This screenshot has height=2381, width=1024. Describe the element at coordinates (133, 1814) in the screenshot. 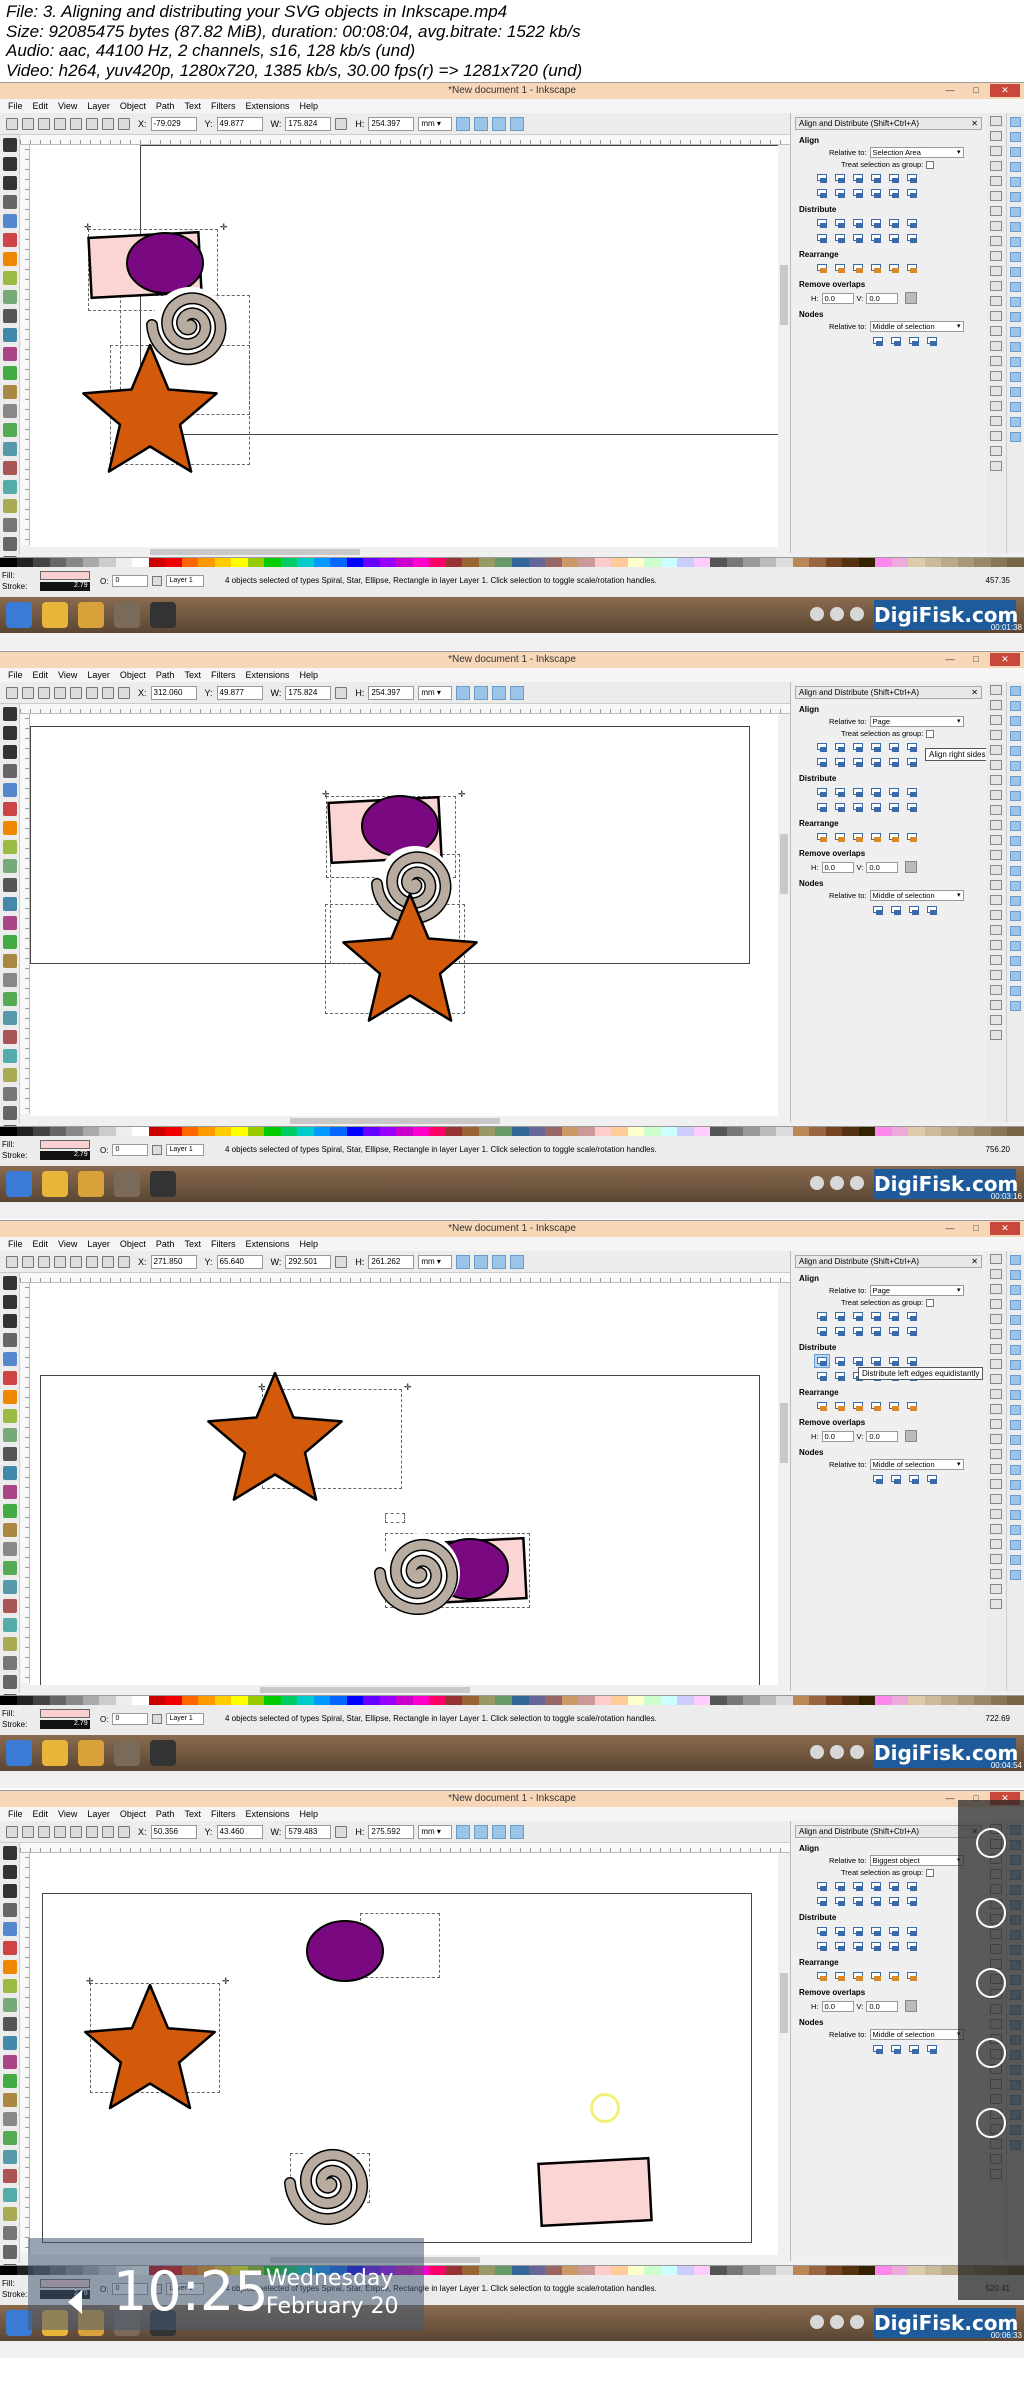

I see `menu-item-object: Object` at that location.